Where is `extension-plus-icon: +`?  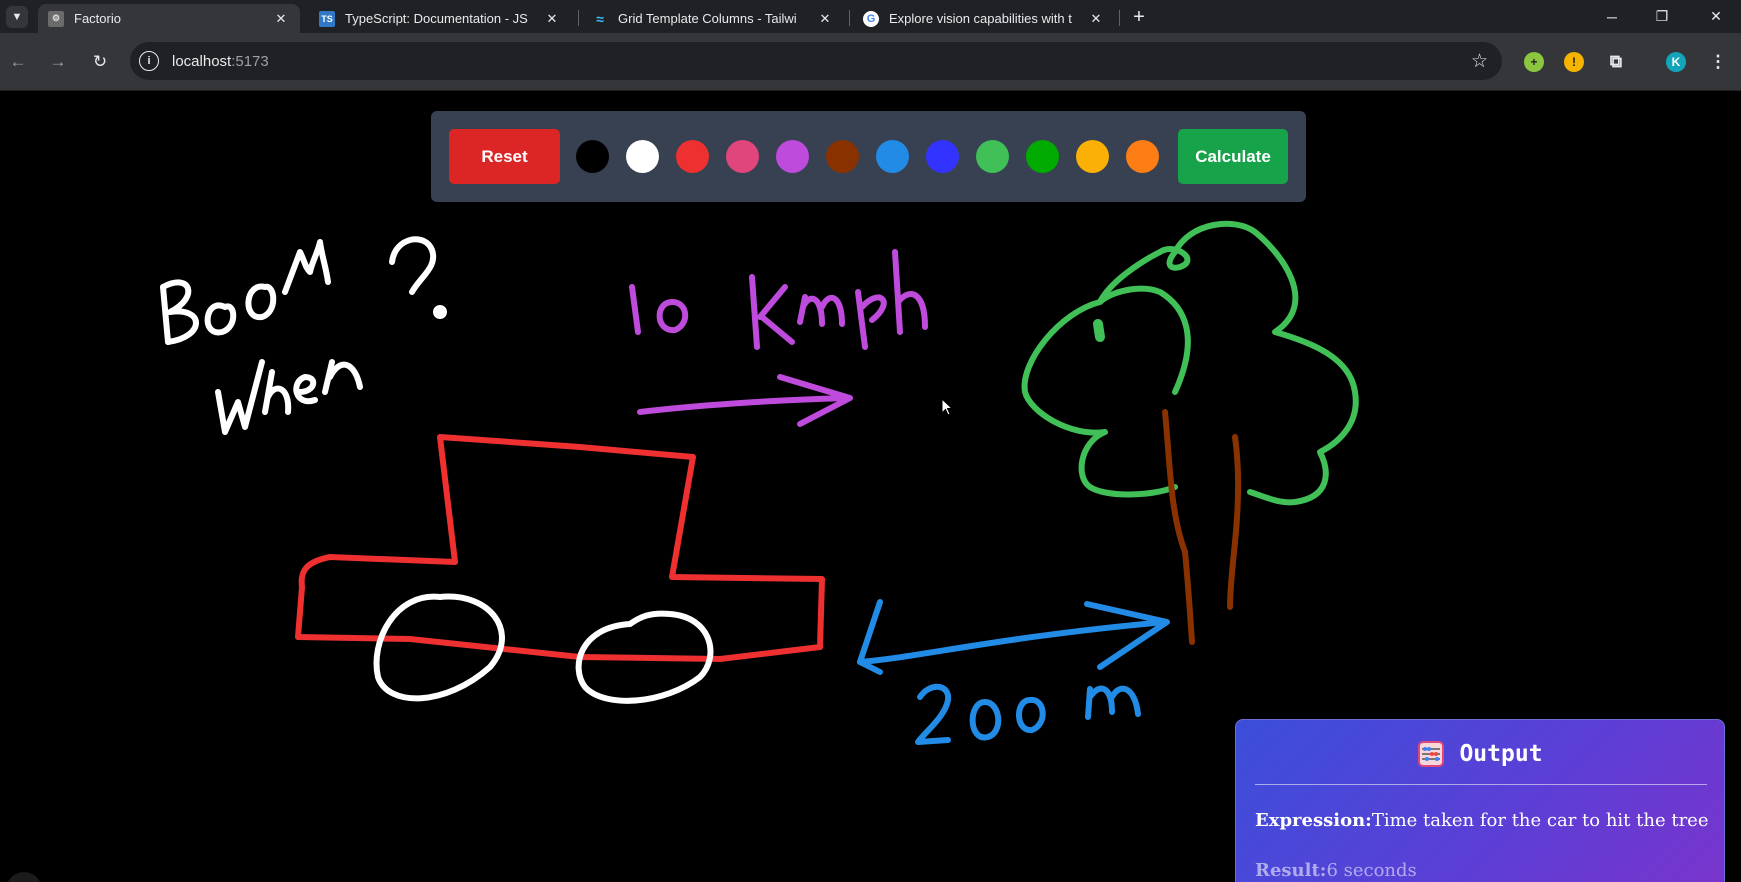 extension-plus-icon: + is located at coordinates (1534, 62).